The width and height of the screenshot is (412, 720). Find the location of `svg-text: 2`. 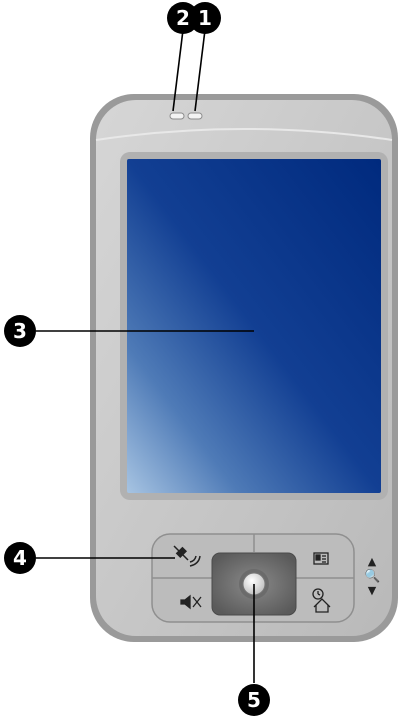

svg-text: 2 is located at coordinates (183, 18).